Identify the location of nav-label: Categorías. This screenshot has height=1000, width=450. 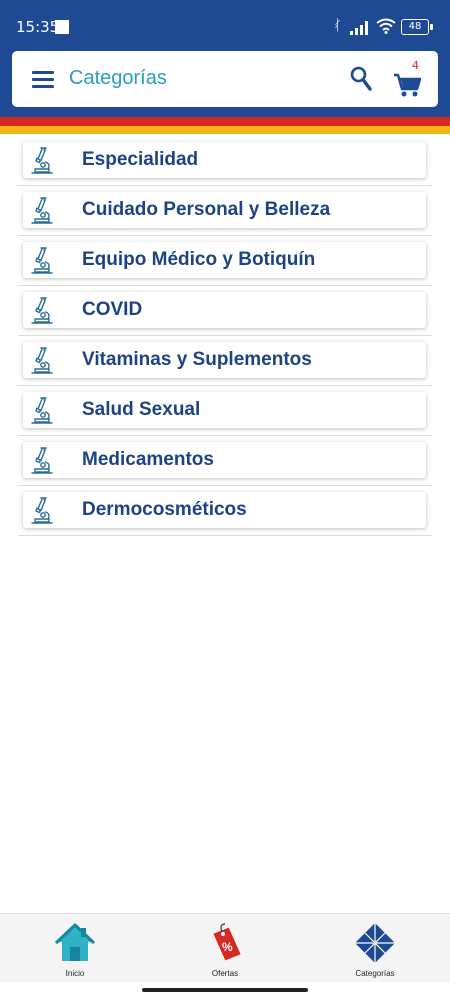
(375, 973).